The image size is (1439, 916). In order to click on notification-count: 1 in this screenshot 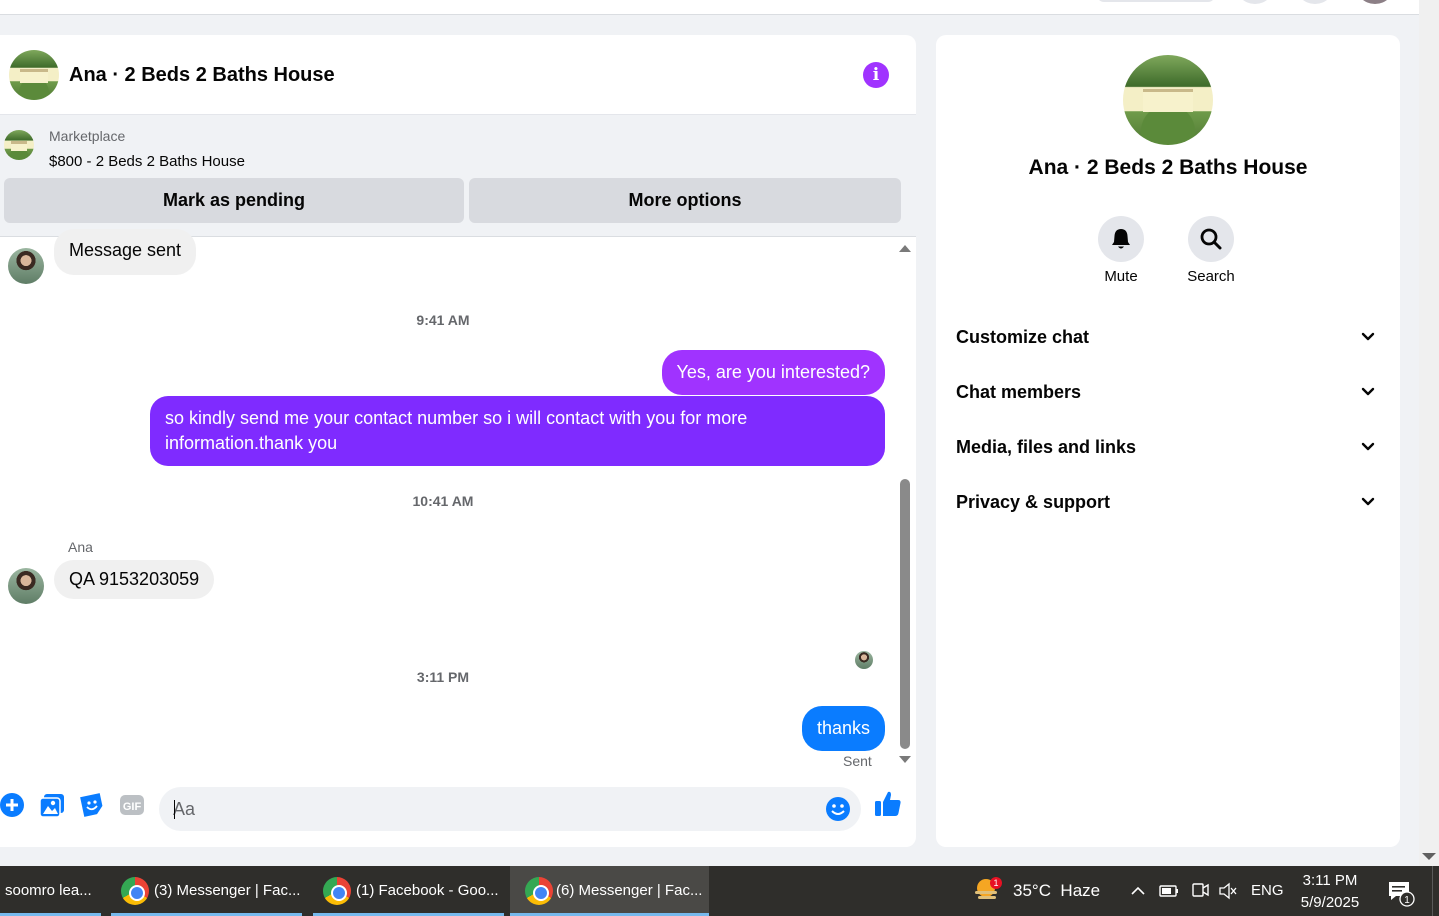, I will do `click(1407, 900)`.